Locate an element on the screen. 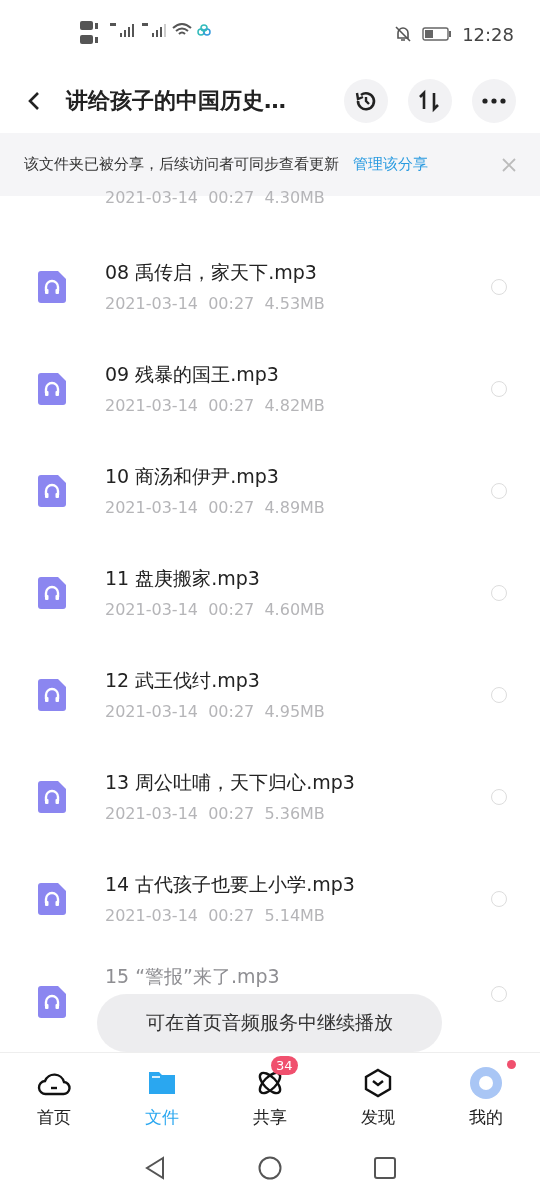 This screenshot has width=540, height=1200. notice-text: 该文件夹已被分享，后续访问者可同步查看更新 is located at coordinates (181, 165).